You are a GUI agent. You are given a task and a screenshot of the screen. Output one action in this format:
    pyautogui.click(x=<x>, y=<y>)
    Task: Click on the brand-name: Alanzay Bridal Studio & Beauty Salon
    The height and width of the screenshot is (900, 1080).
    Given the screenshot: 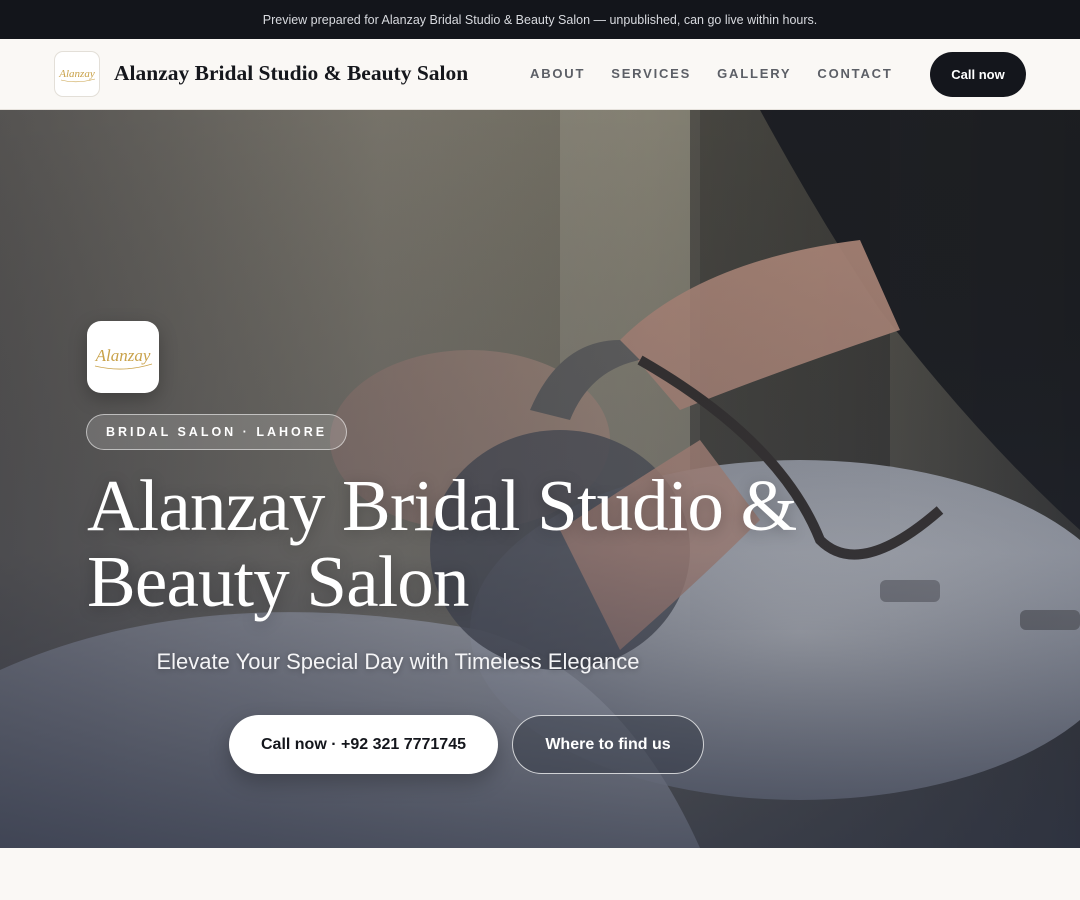 What is the action you would take?
    pyautogui.click(x=291, y=73)
    